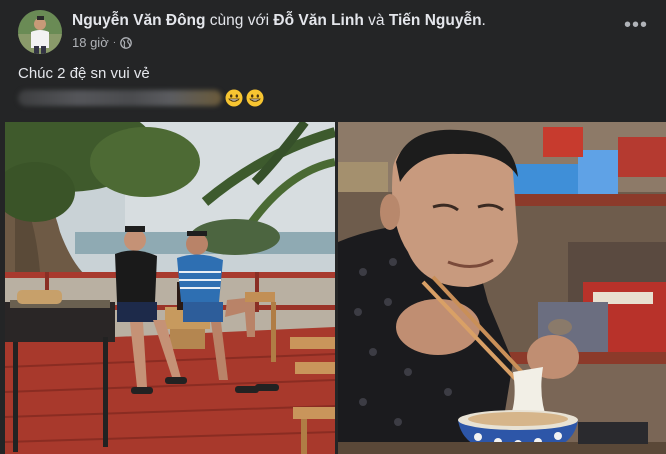 The height and width of the screenshot is (454, 666). I want to click on post-meta: 18 giờ ·, so click(102, 42).